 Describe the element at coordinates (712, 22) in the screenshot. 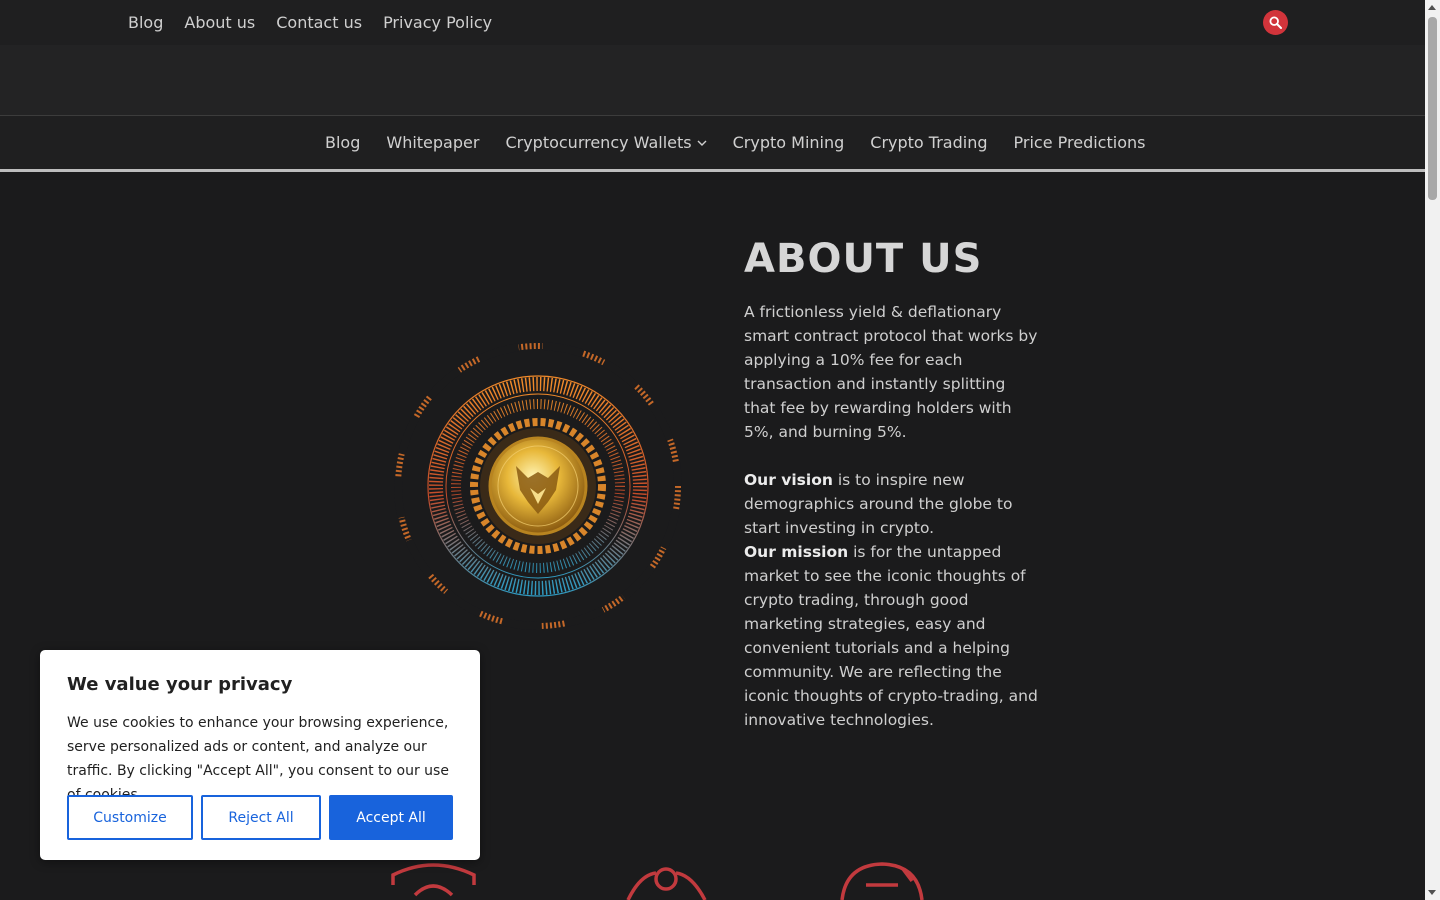

I see `top-bar: Blog About us Contact us Privacy Policy` at that location.